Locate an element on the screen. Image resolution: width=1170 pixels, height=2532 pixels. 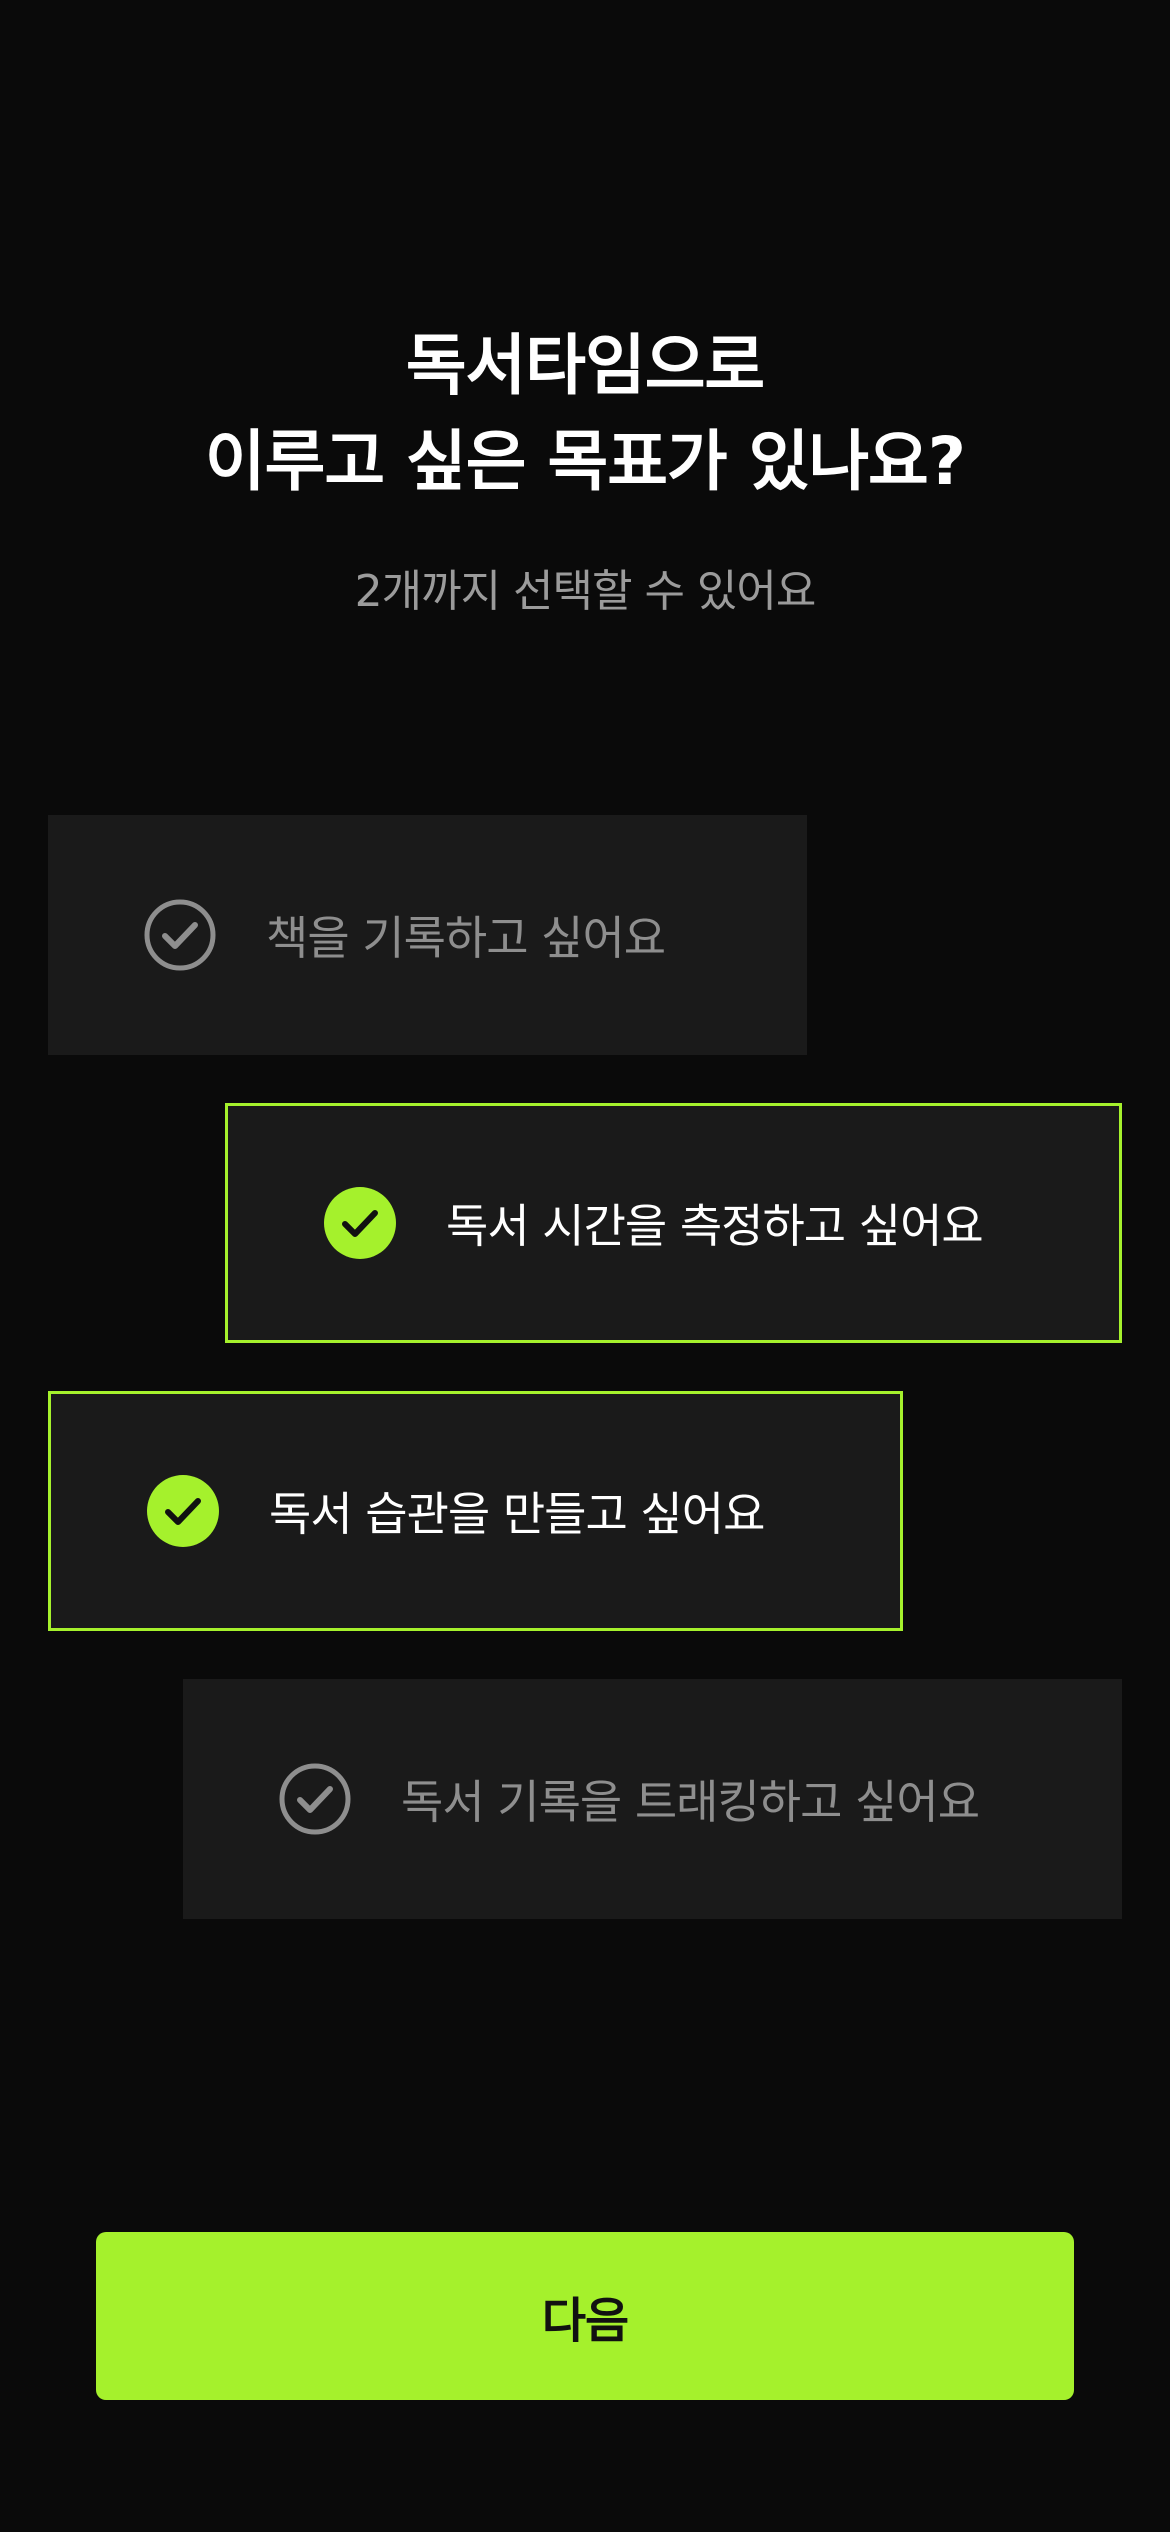
goal-option-record-books: 책을 기록하고 싶어요 is located at coordinates (427, 935).